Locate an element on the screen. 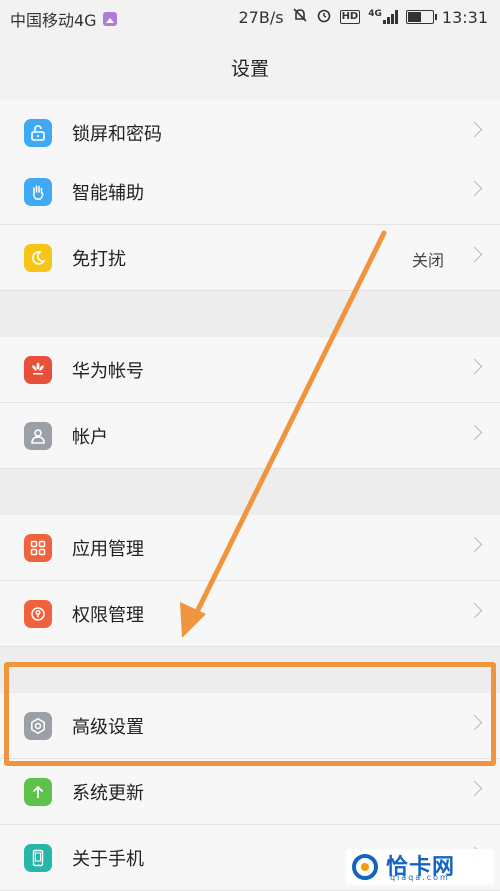 This screenshot has height=891, width=500. watermark-subtext: qiaqa.com is located at coordinates (420, 877).